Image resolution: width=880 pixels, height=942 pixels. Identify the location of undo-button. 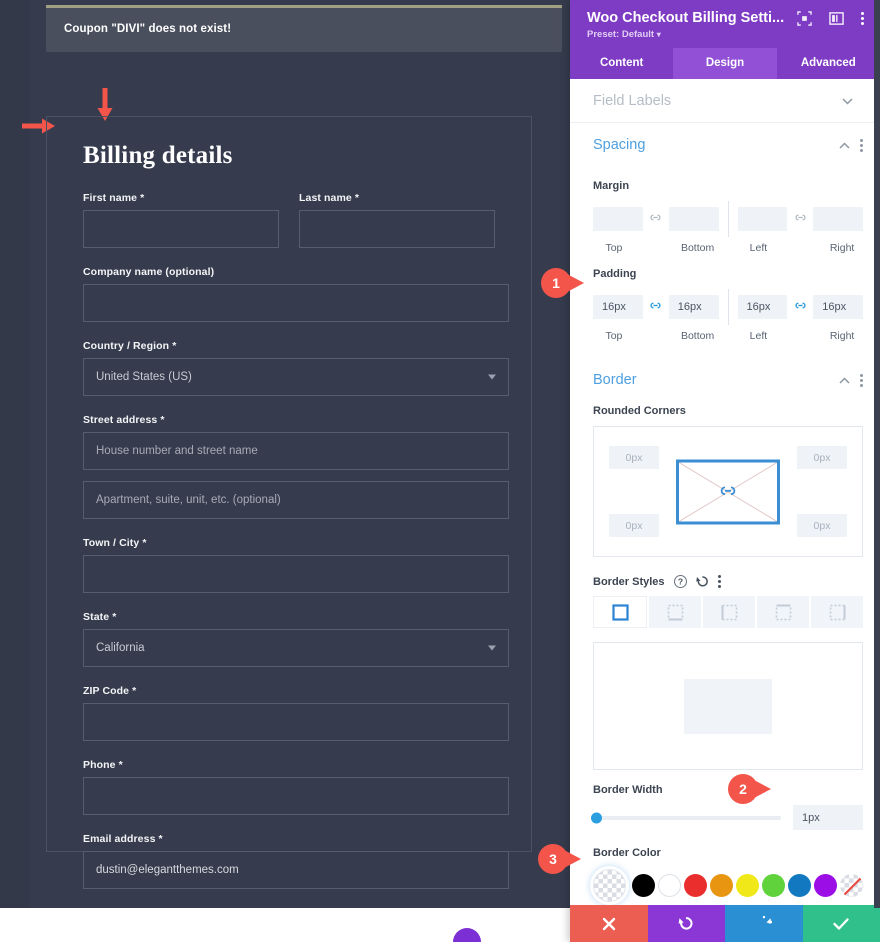
(686, 923).